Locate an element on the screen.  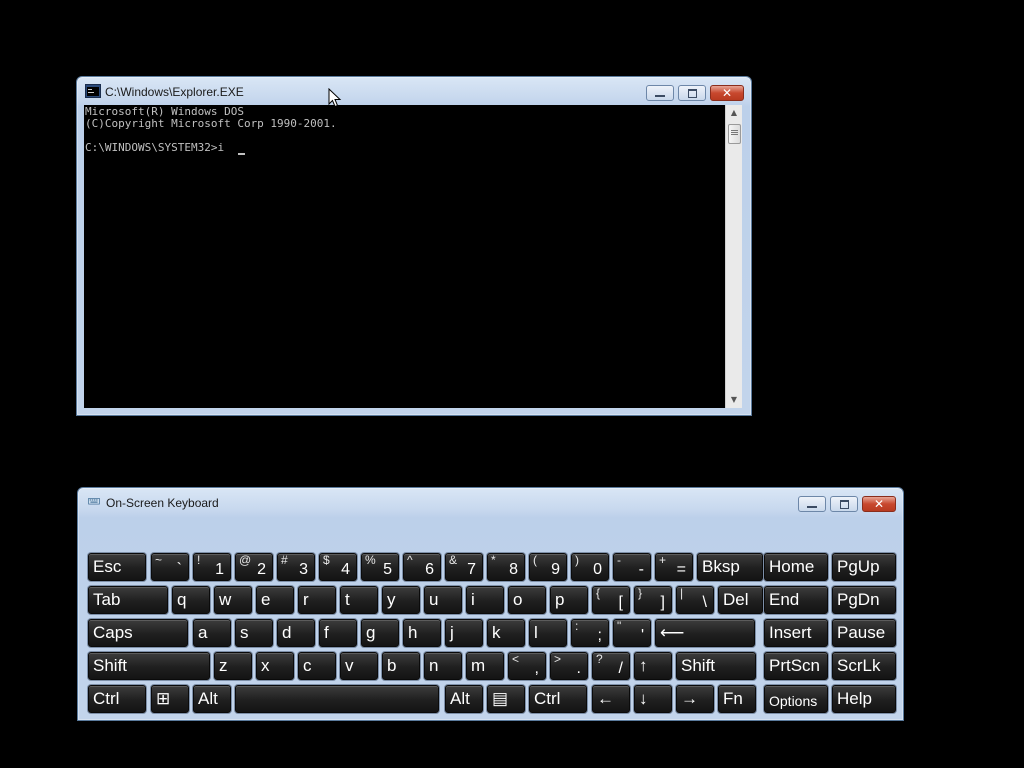
key-p: p is located at coordinates (569, 600).